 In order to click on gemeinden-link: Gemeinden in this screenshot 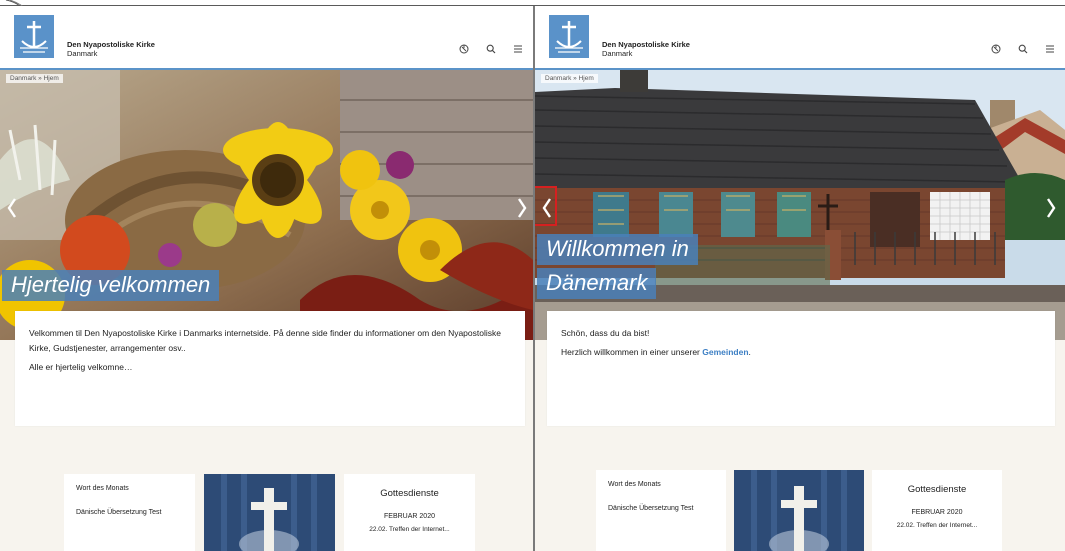, I will do `click(725, 352)`.